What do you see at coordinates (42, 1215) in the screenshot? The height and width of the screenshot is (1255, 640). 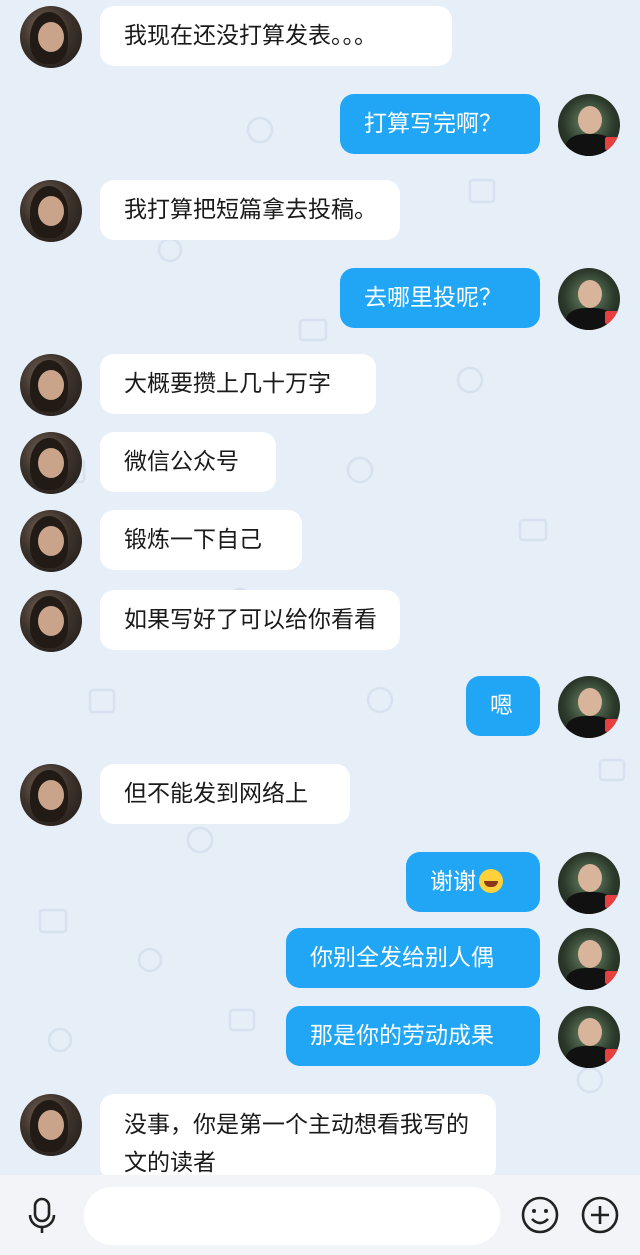 I see `microphone-icon` at bounding box center [42, 1215].